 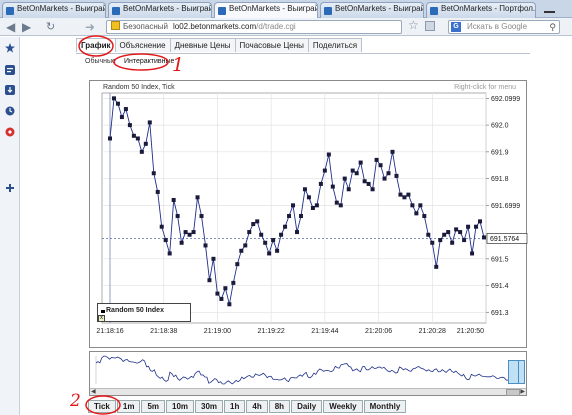 I want to click on interval-5m-button: 5m, so click(x=153, y=406).